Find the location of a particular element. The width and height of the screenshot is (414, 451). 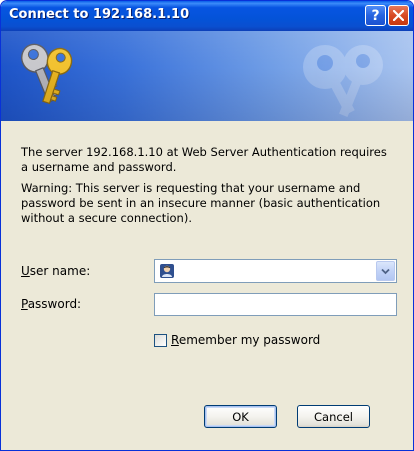

chevron-down-icon is located at coordinates (385, 271).